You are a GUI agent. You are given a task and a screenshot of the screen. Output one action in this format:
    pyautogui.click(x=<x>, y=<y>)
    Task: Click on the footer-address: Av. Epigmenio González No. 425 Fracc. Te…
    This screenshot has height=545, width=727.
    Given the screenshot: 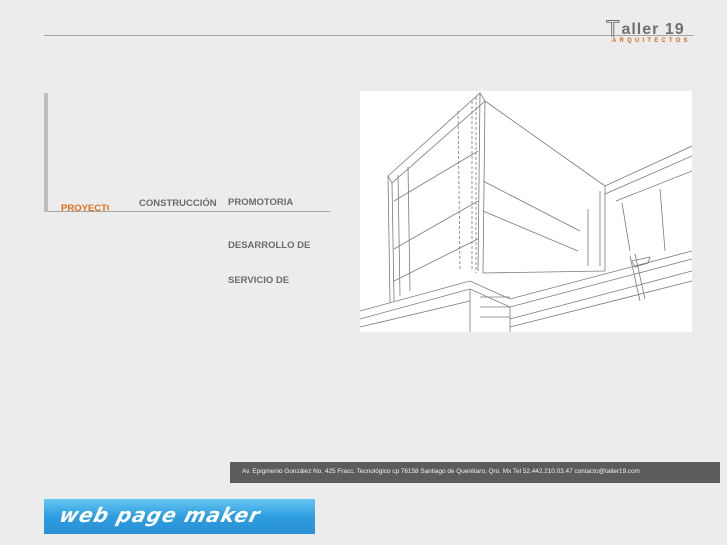 What is the action you would take?
    pyautogui.click(x=441, y=471)
    